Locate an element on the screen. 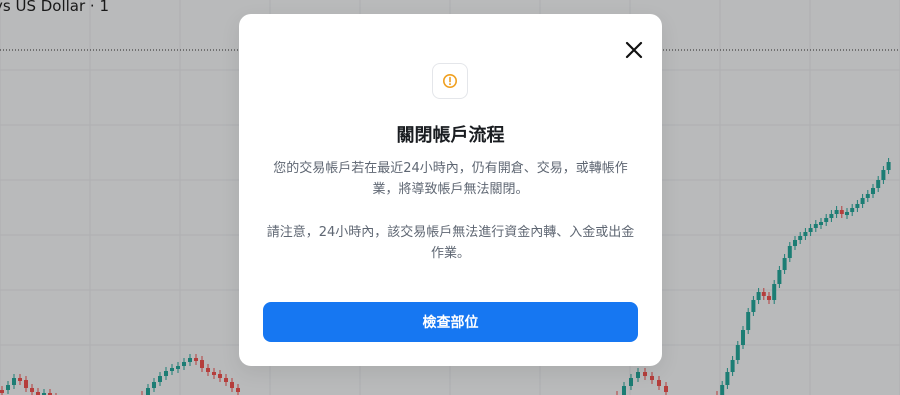 This screenshot has height=395, width=900. close-button is located at coordinates (634, 50).